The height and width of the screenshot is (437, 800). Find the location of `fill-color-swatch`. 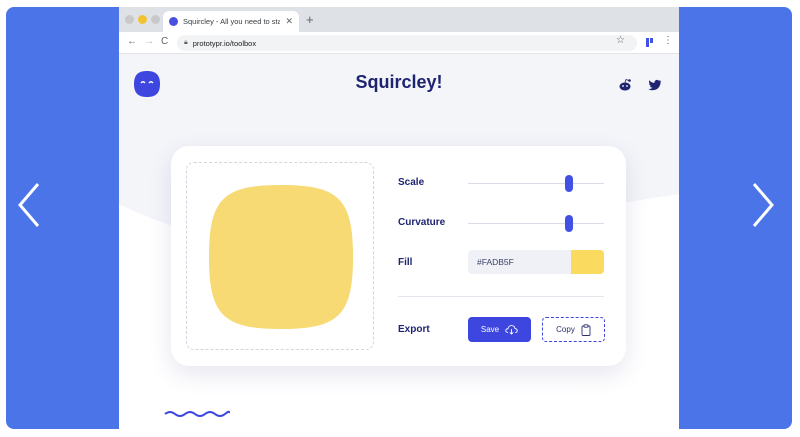

fill-color-swatch is located at coordinates (587, 262).